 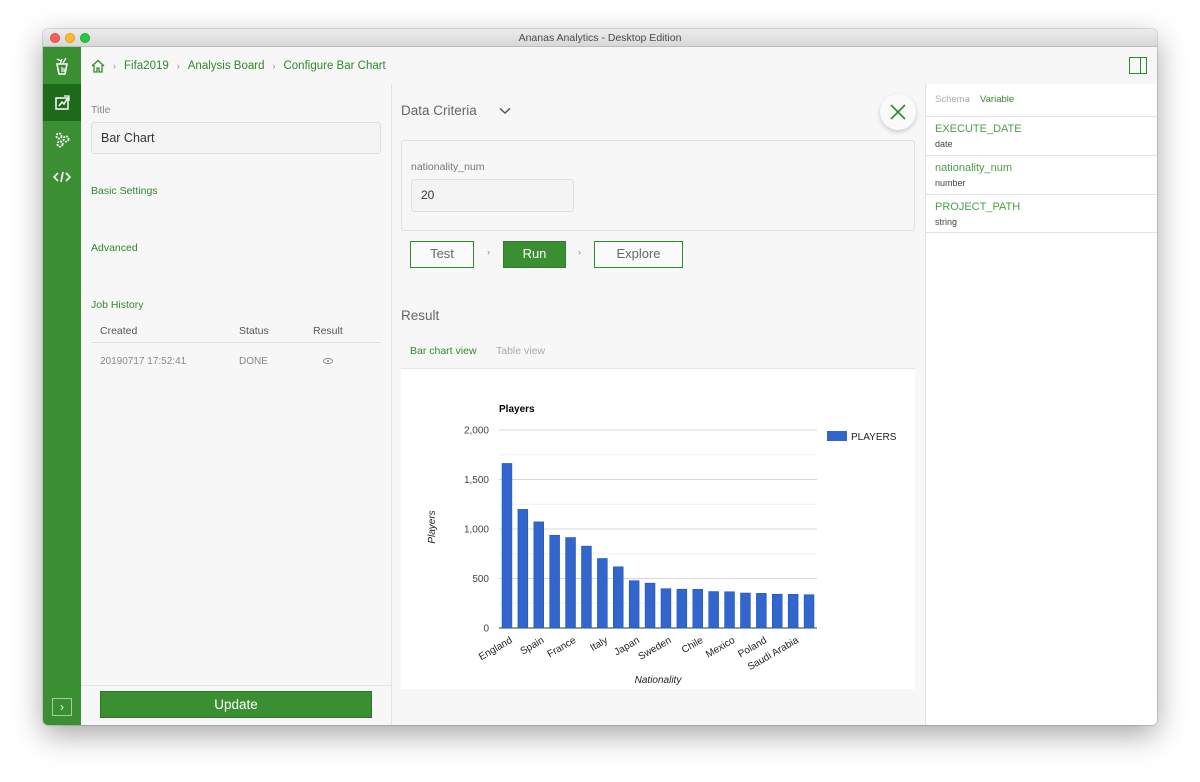 What do you see at coordinates (85, 38) in the screenshot?
I see `window-maximize-button` at bounding box center [85, 38].